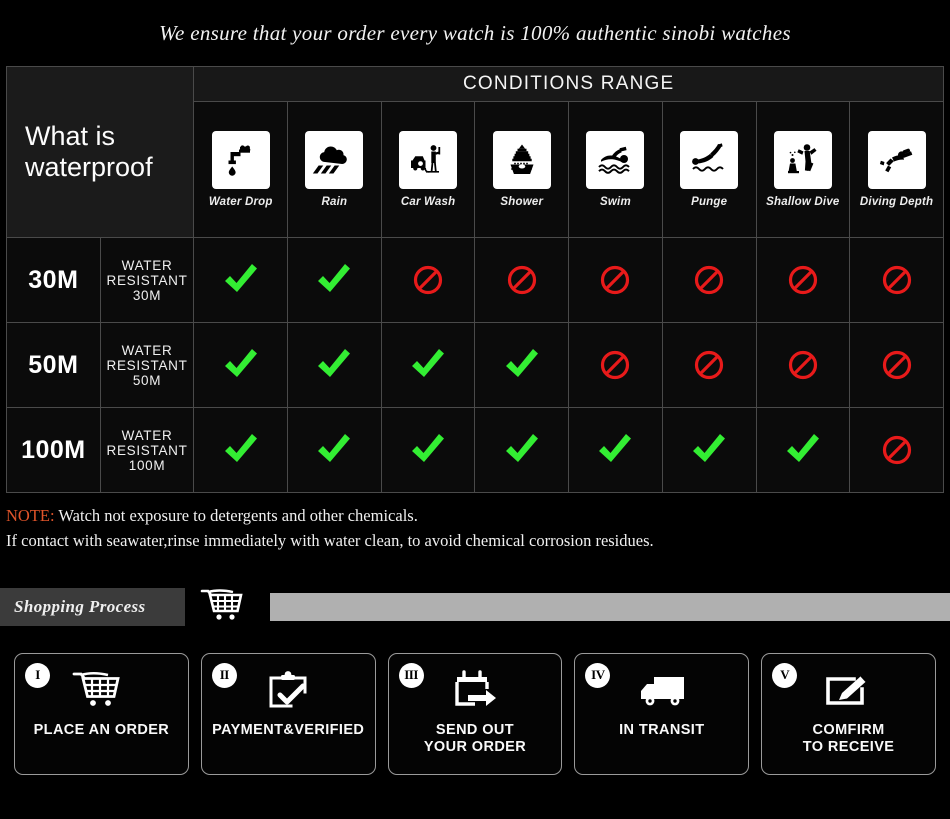  Describe the element at coordinates (610, 606) in the screenshot. I see `shopping-process-rule` at that location.